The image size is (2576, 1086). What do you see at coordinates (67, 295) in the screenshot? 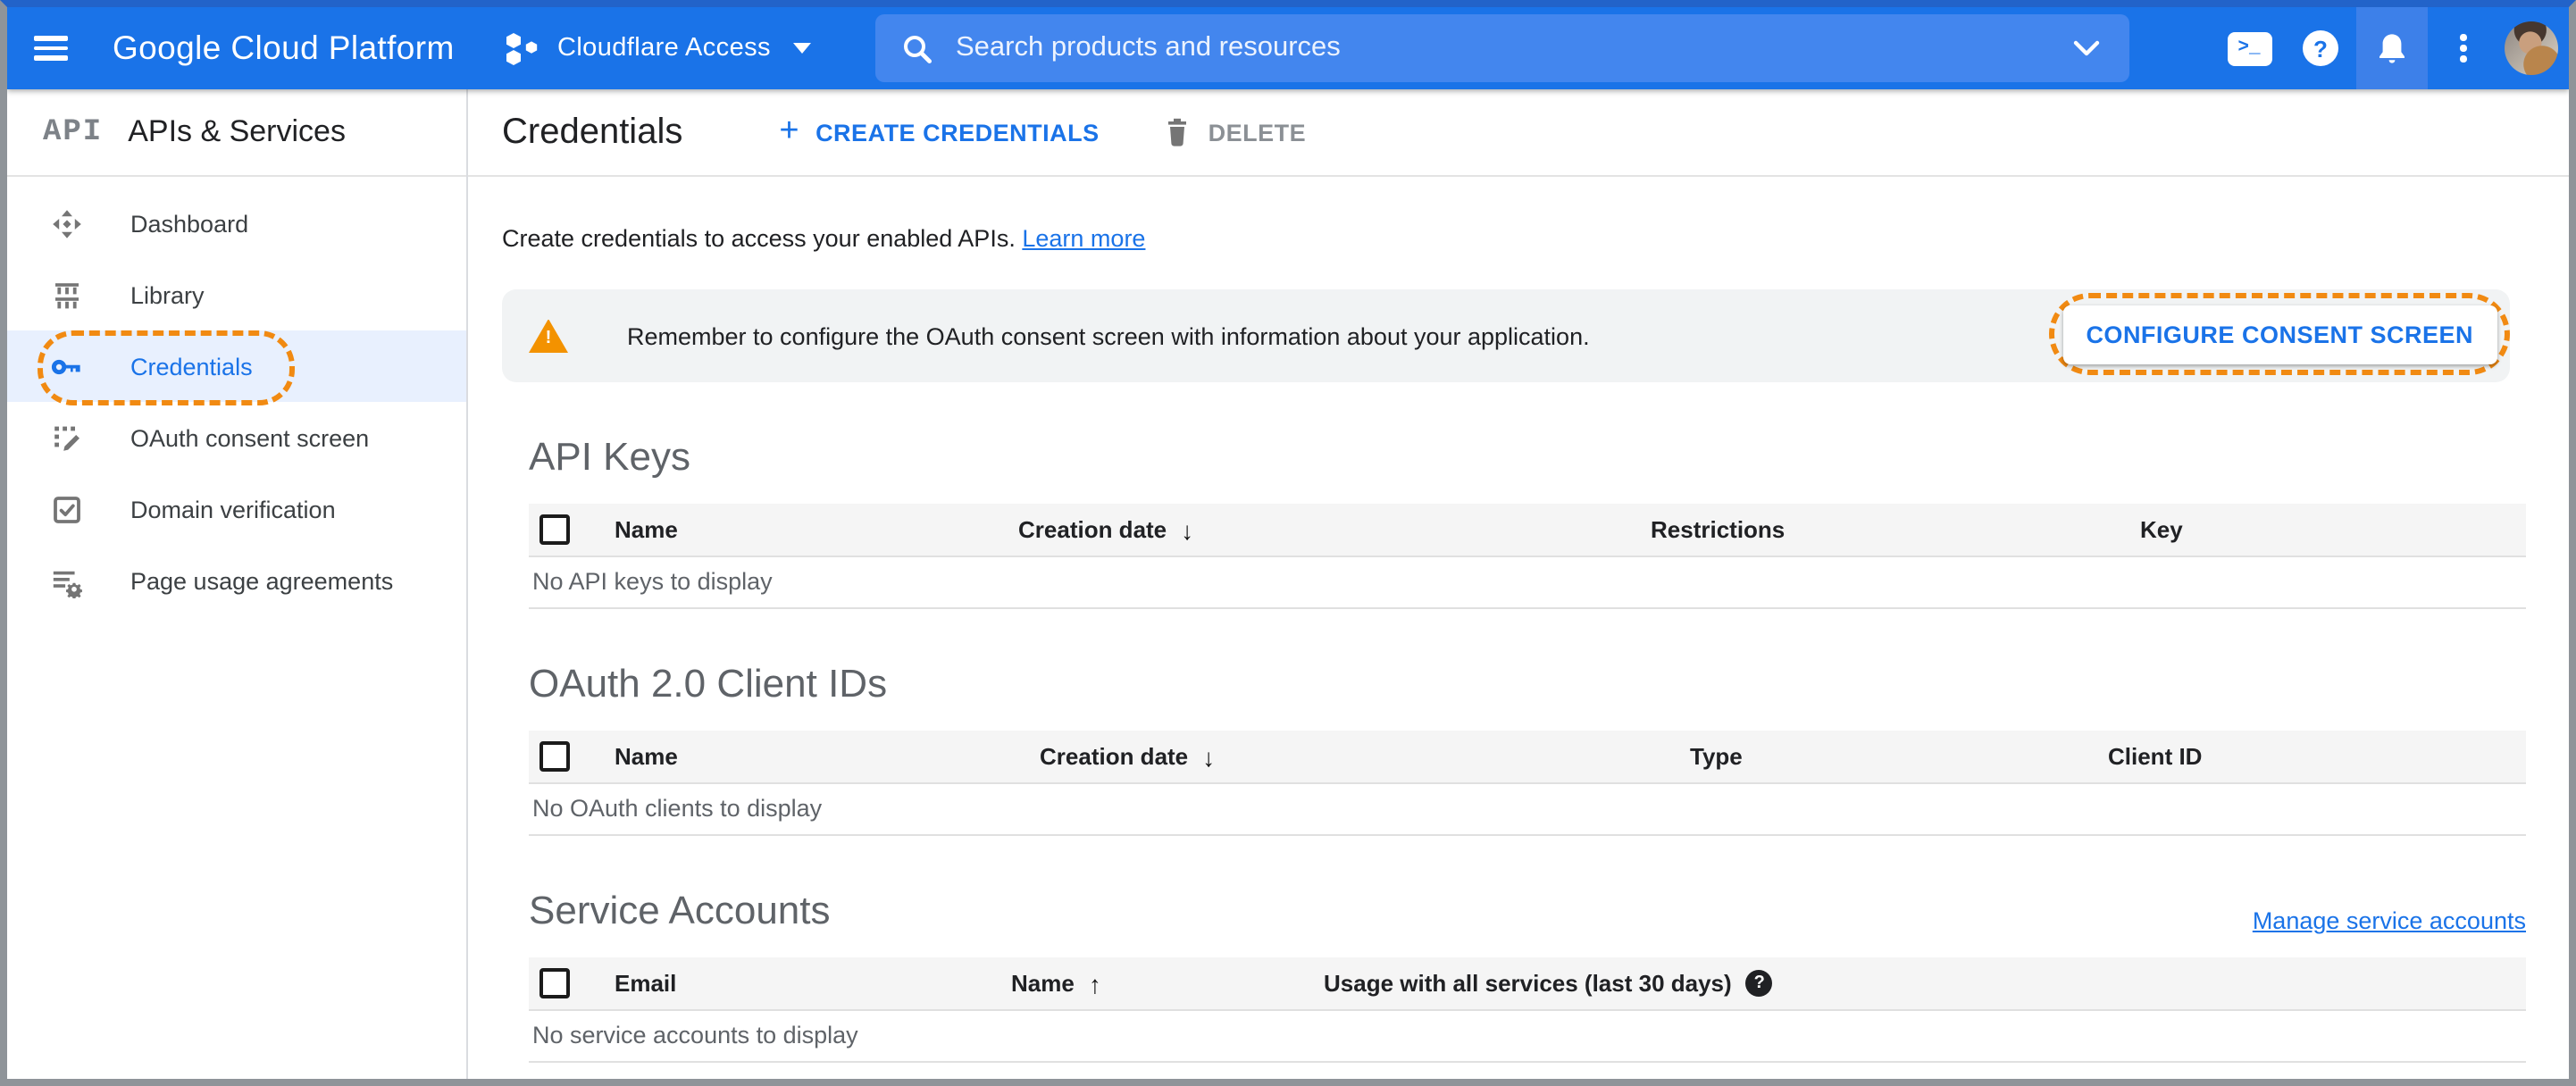
I see `library-icon` at bounding box center [67, 295].